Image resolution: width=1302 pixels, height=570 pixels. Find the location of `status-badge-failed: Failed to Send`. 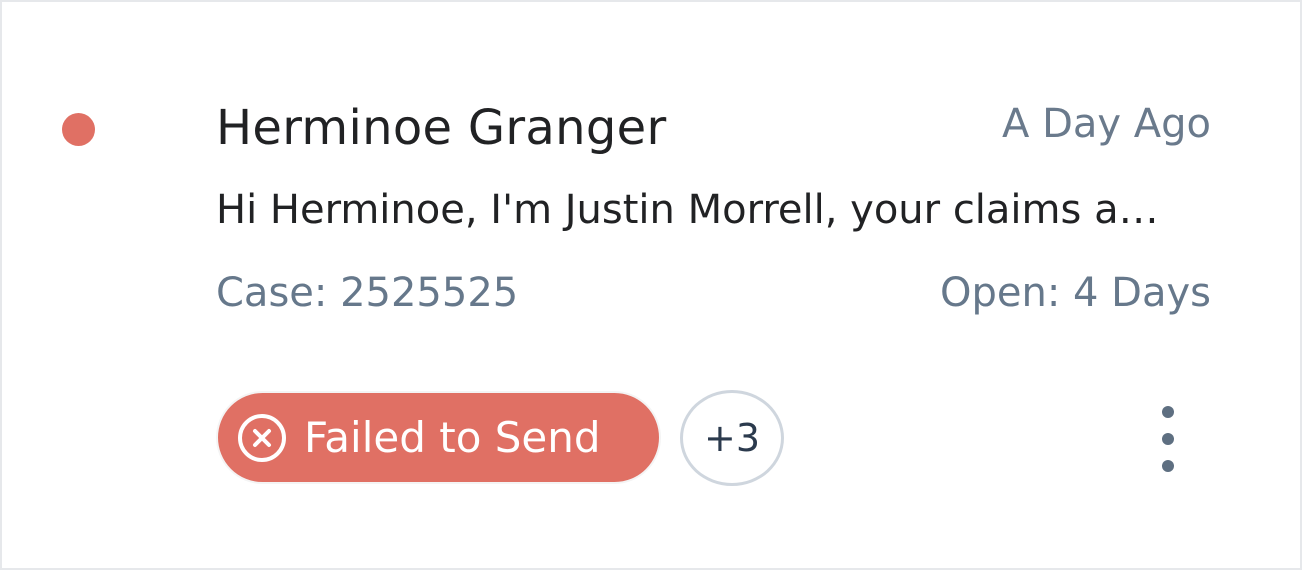

status-badge-failed: Failed to Send is located at coordinates (438, 437).